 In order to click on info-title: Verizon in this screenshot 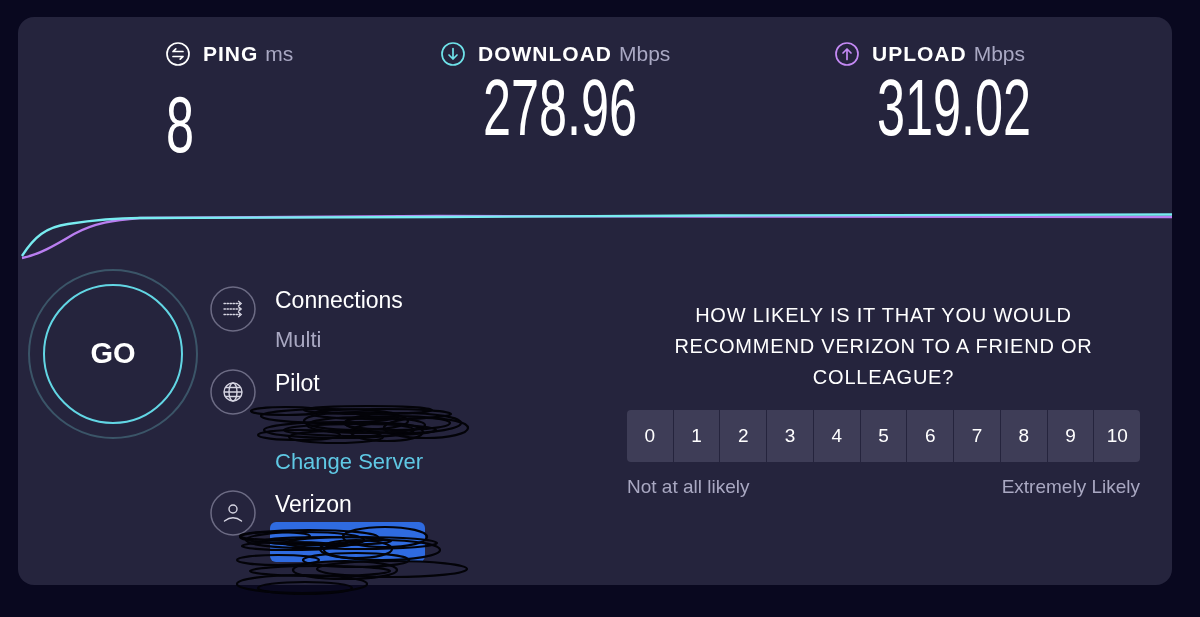, I will do `click(313, 504)`.